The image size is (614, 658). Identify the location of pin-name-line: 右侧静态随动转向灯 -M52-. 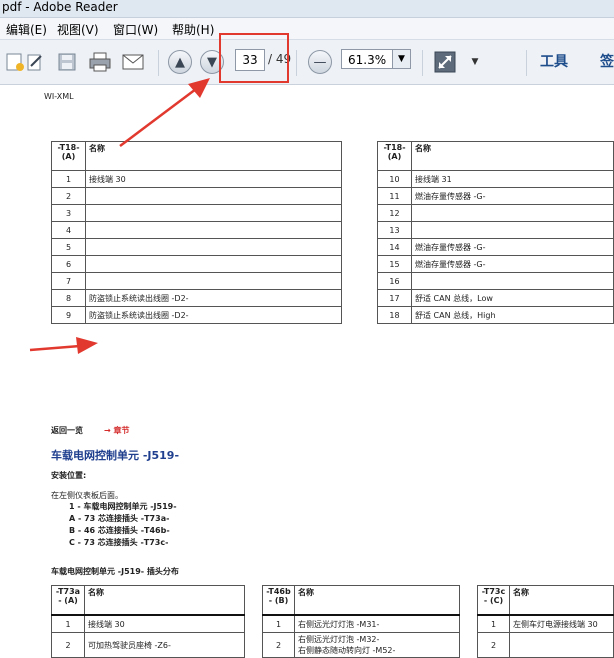
(347, 650).